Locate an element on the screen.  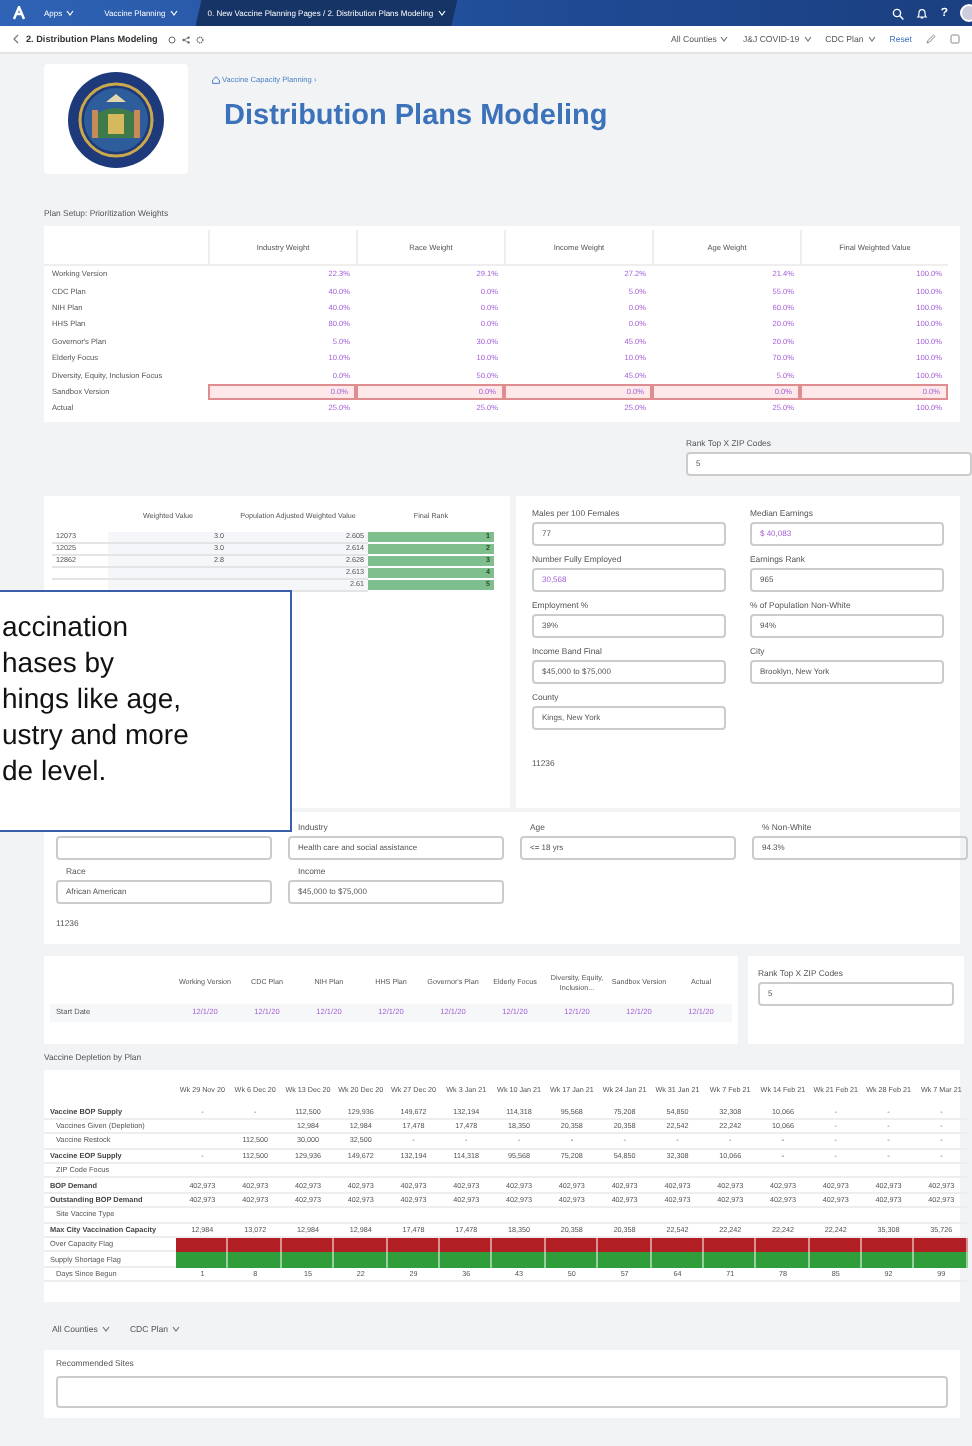
bell-icon is located at coordinates (922, 13).